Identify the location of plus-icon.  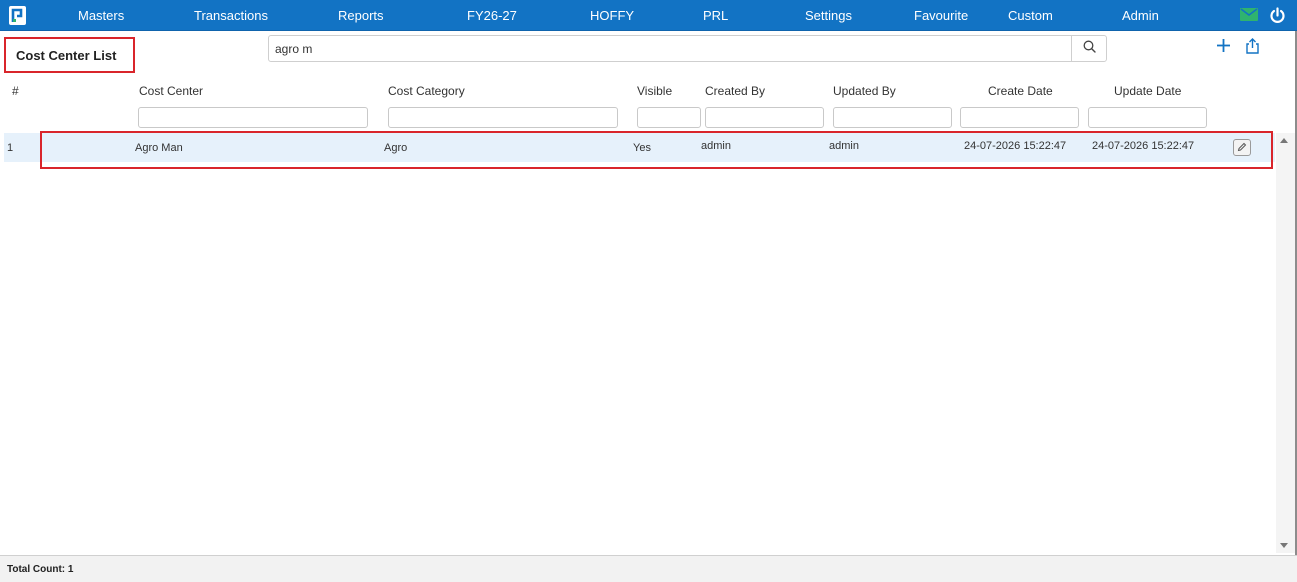
(1223, 48).